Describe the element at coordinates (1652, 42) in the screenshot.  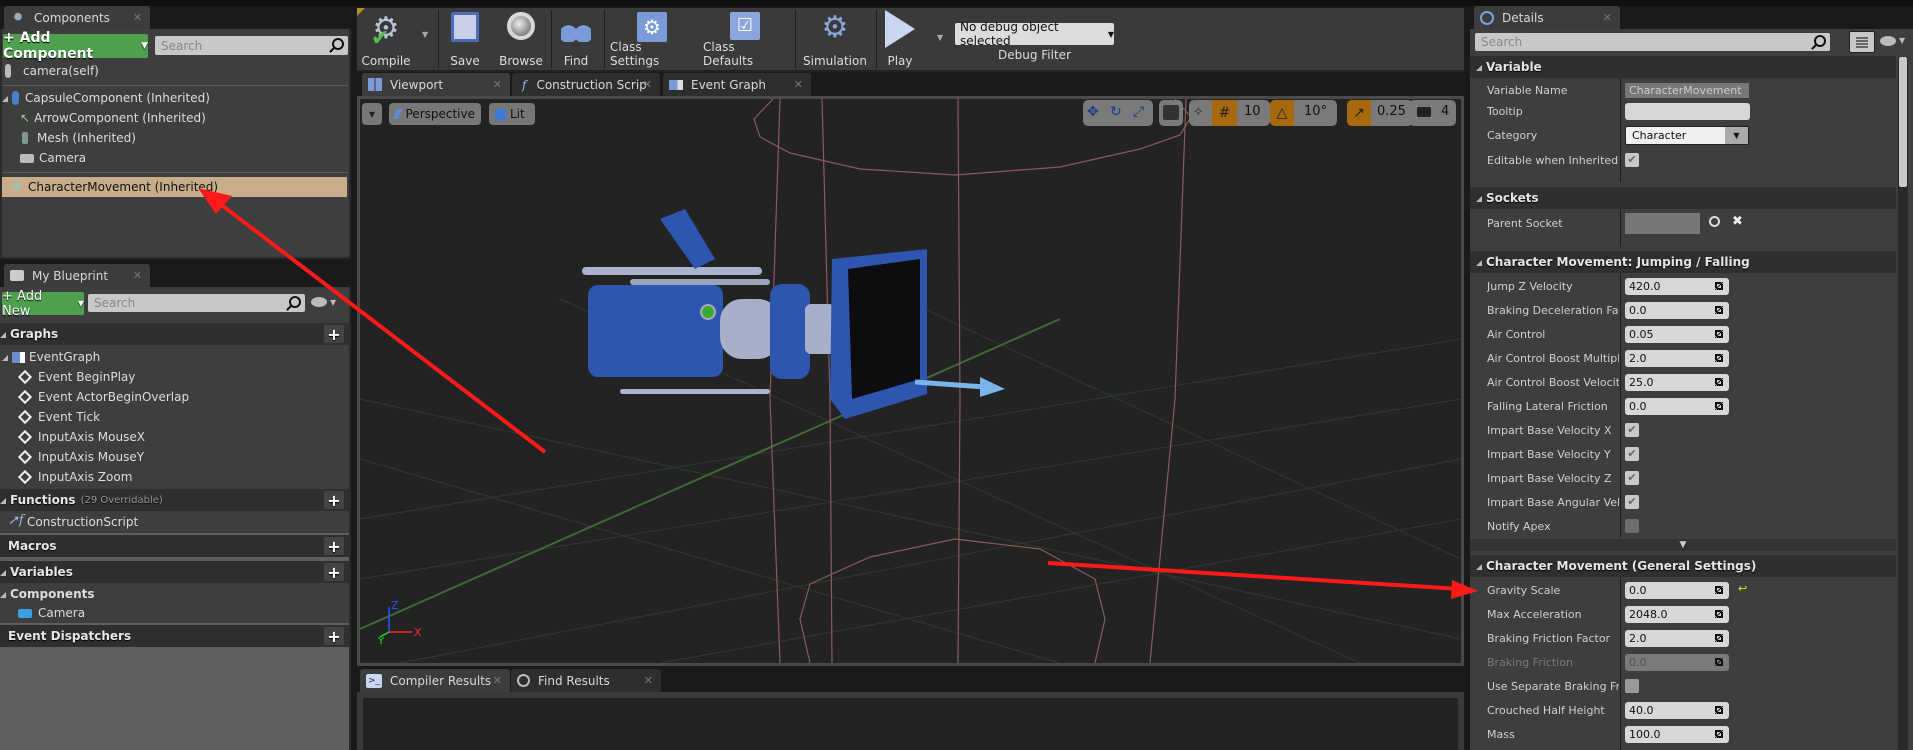
I see `details-search-input: Search` at that location.